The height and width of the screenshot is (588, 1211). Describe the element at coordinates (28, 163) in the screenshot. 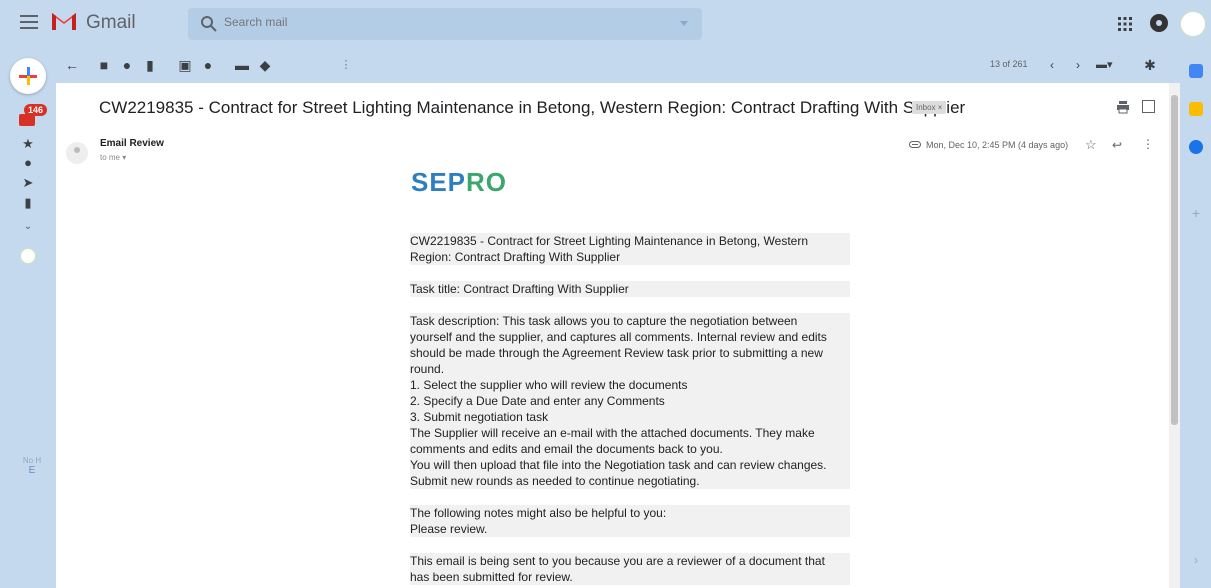

I see `snoozed-icon: ●` at that location.